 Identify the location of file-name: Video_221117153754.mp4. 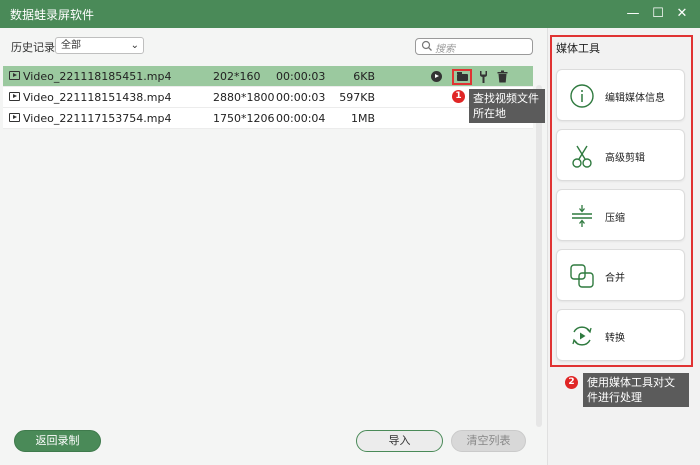
(97, 118).